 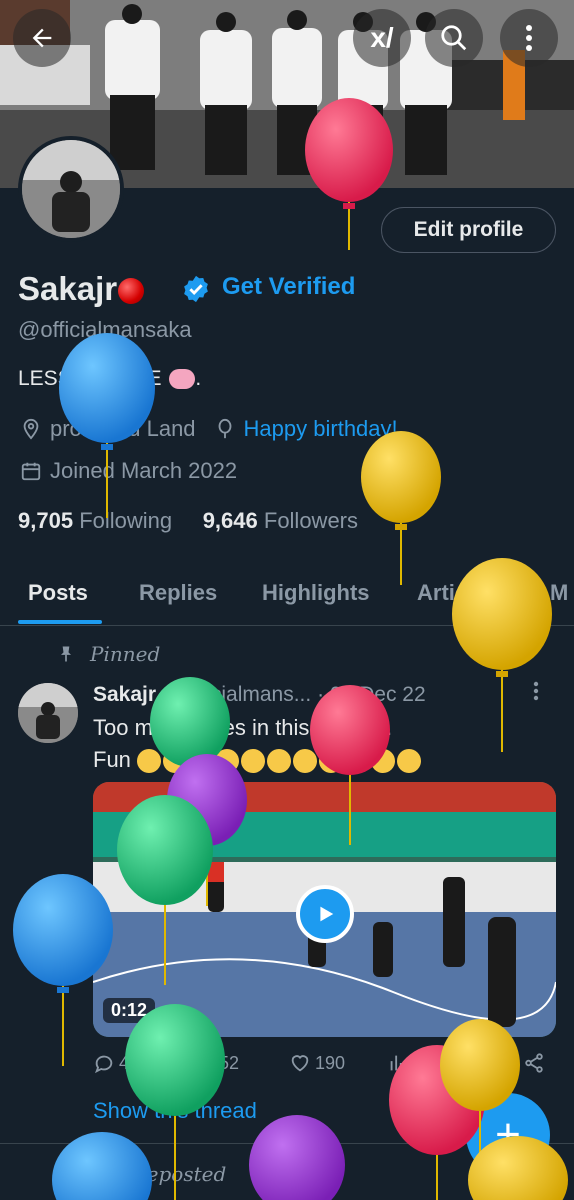 I want to click on bookmark-icon, so click(x=491, y=1063).